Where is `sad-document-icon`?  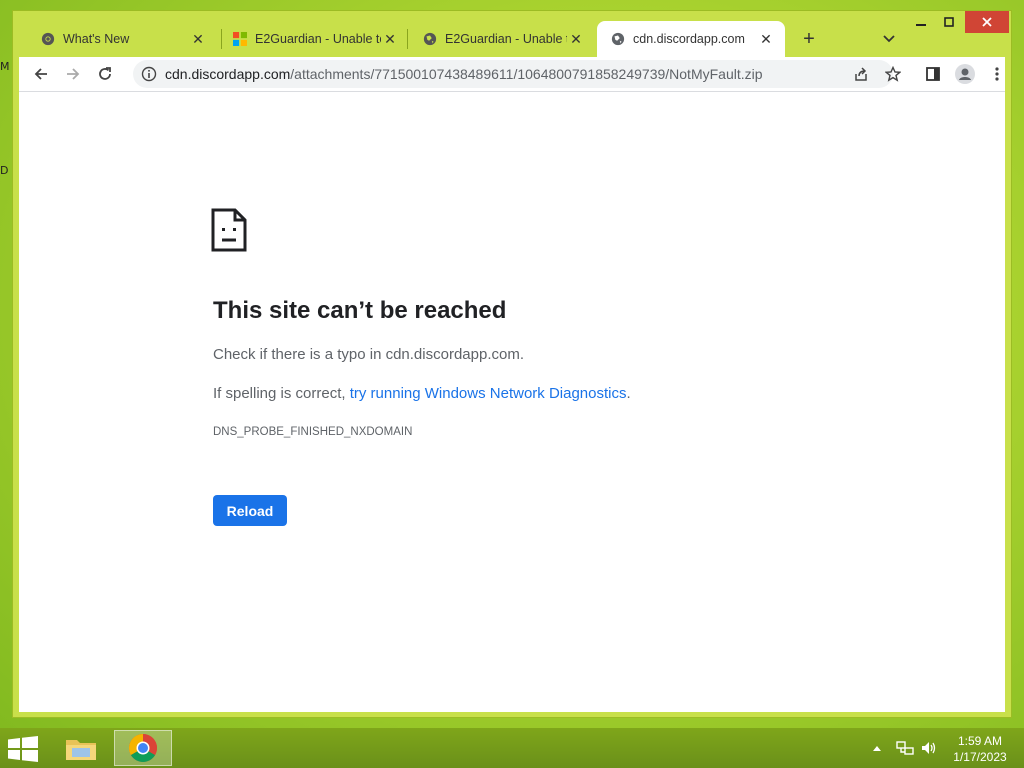 sad-document-icon is located at coordinates (229, 230).